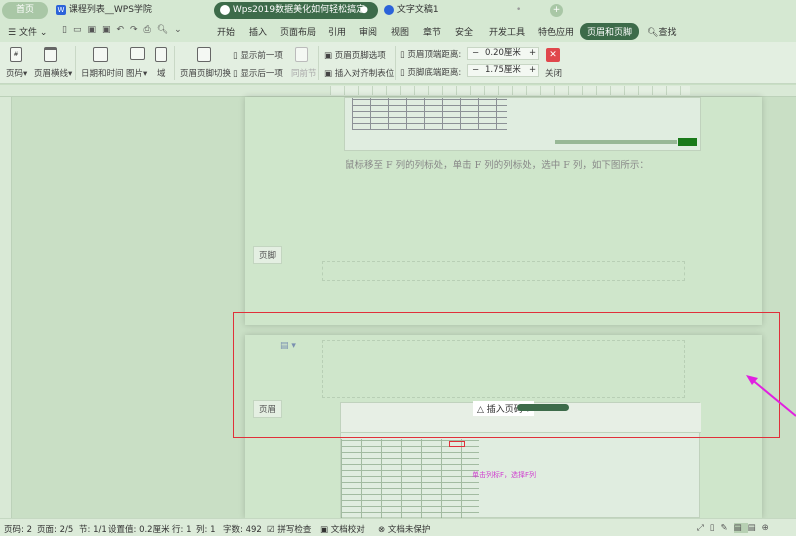 Image resolution: width=796 pixels, height=536 pixels. Describe the element at coordinates (417, 10) in the screenshot. I see `tab-label: 文字文稿1` at that location.